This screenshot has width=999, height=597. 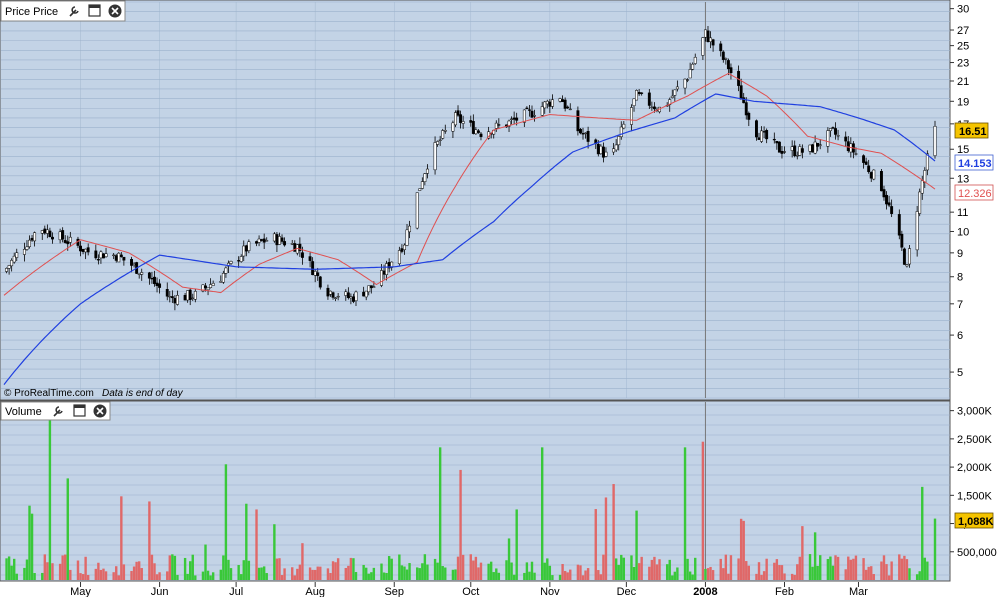 I want to click on x-tick-label: Oct, so click(x=470, y=591).